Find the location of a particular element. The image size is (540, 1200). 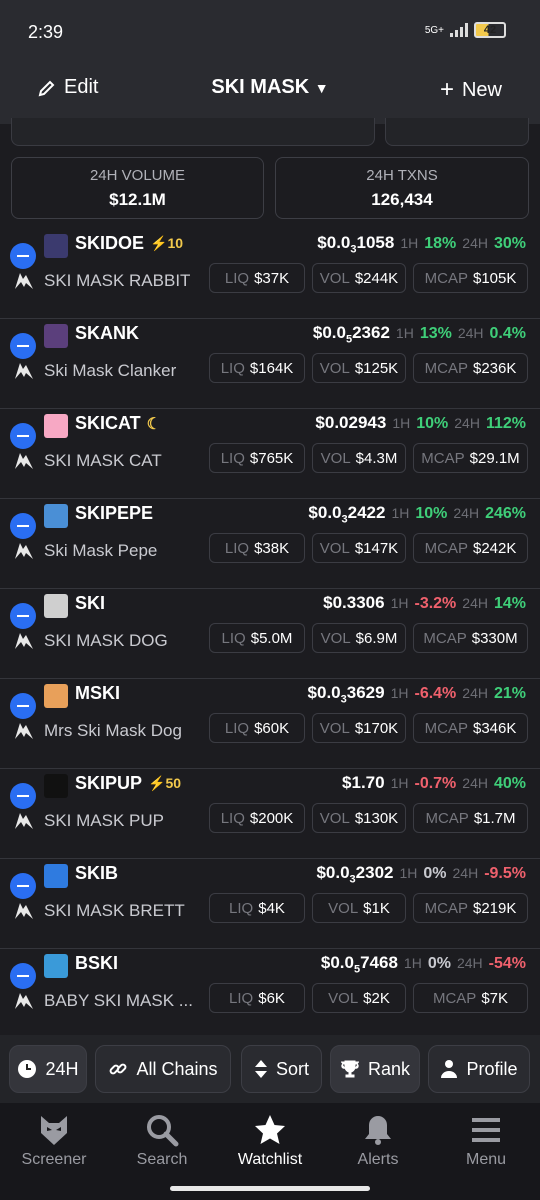

liq-value: $60K is located at coordinates (272, 728).